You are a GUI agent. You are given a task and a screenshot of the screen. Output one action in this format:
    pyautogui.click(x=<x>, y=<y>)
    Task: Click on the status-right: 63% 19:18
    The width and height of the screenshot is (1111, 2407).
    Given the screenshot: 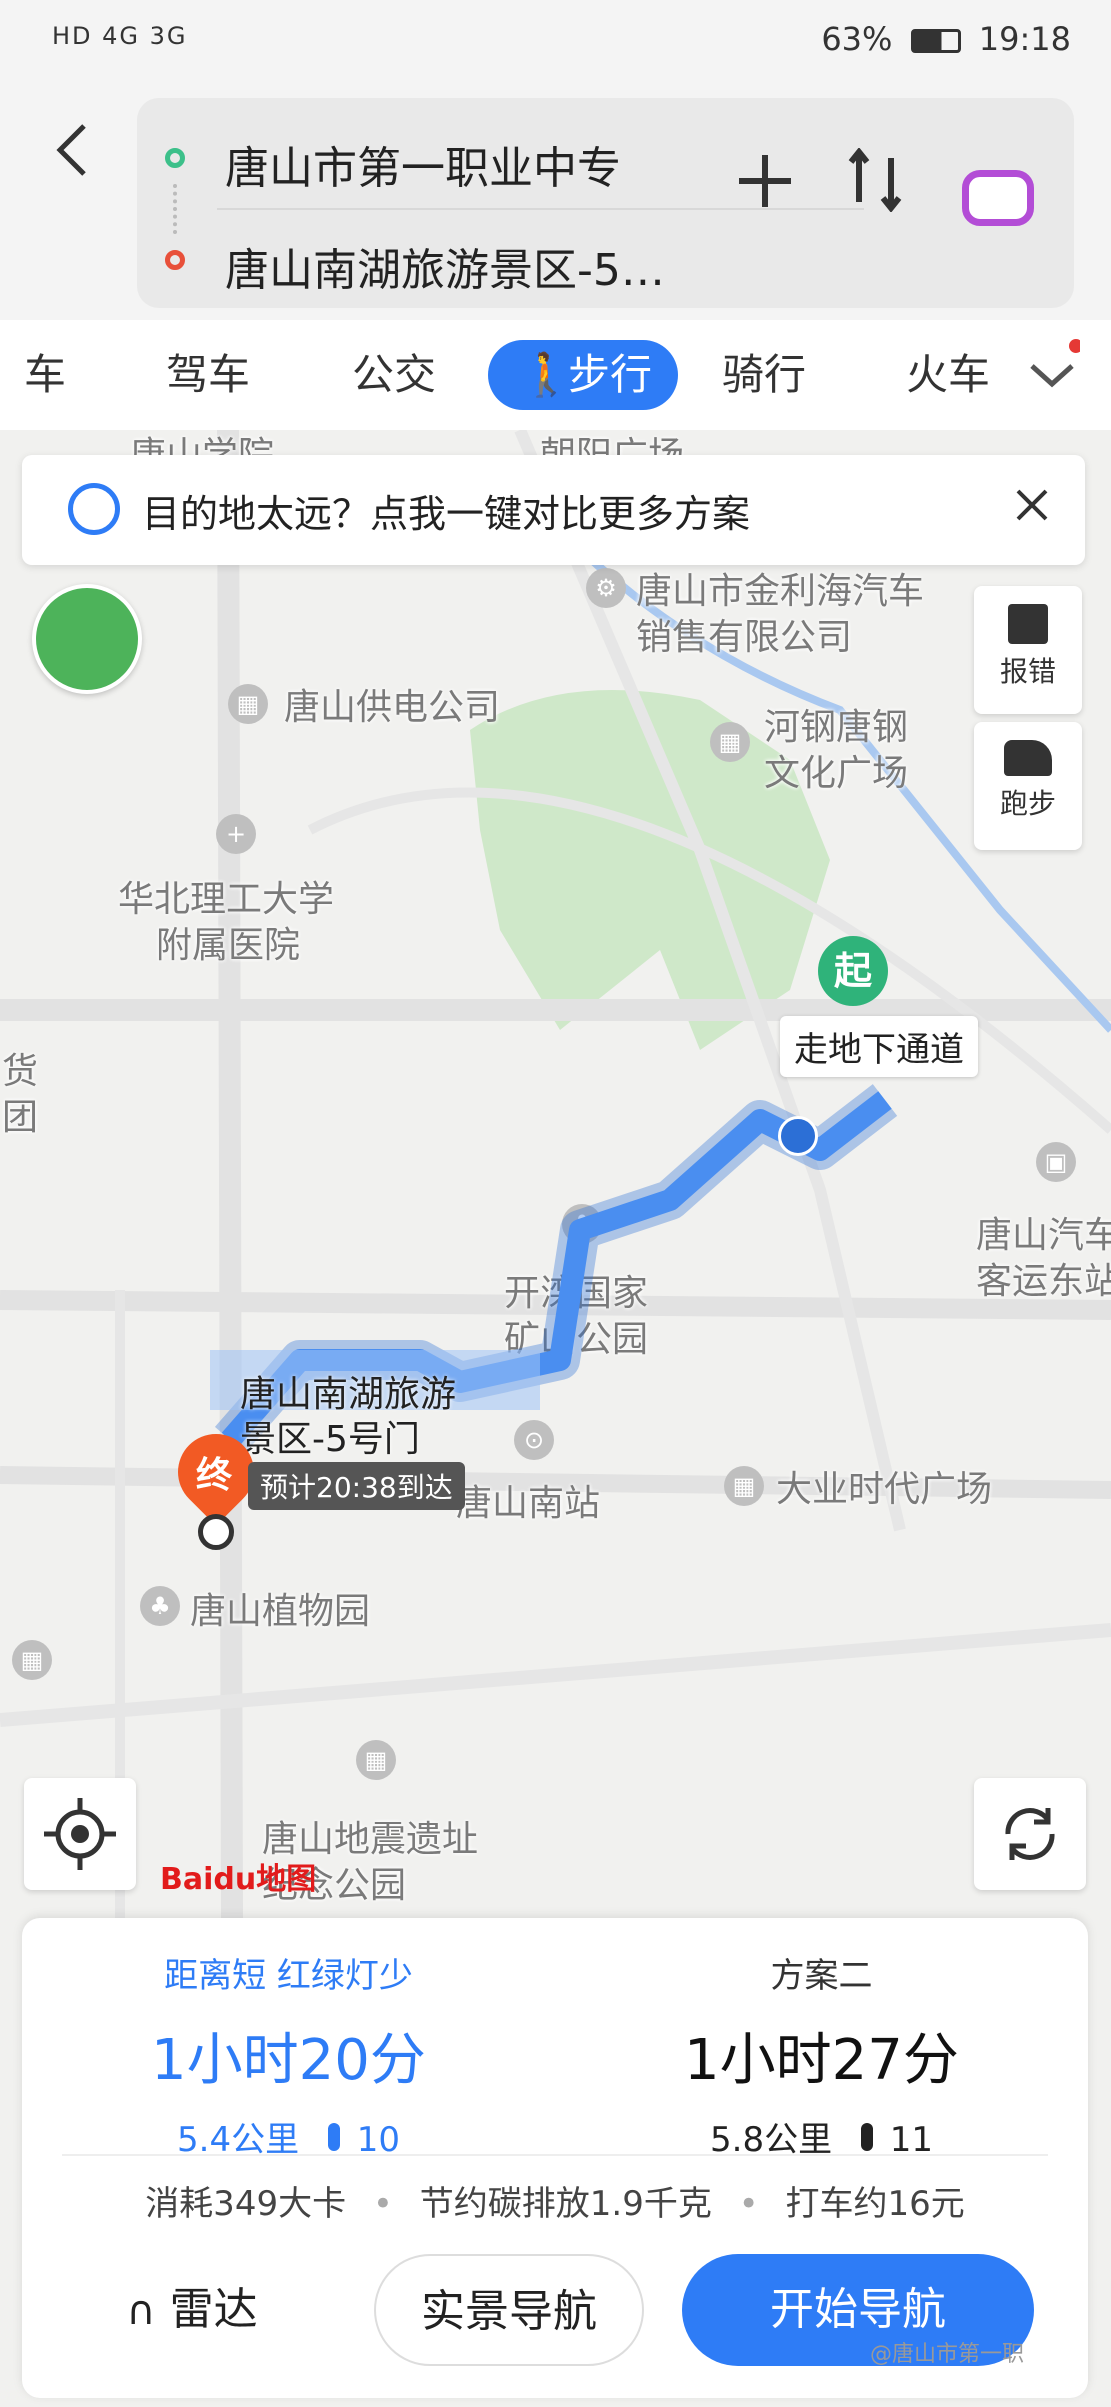 What is the action you would take?
    pyautogui.click(x=946, y=39)
    